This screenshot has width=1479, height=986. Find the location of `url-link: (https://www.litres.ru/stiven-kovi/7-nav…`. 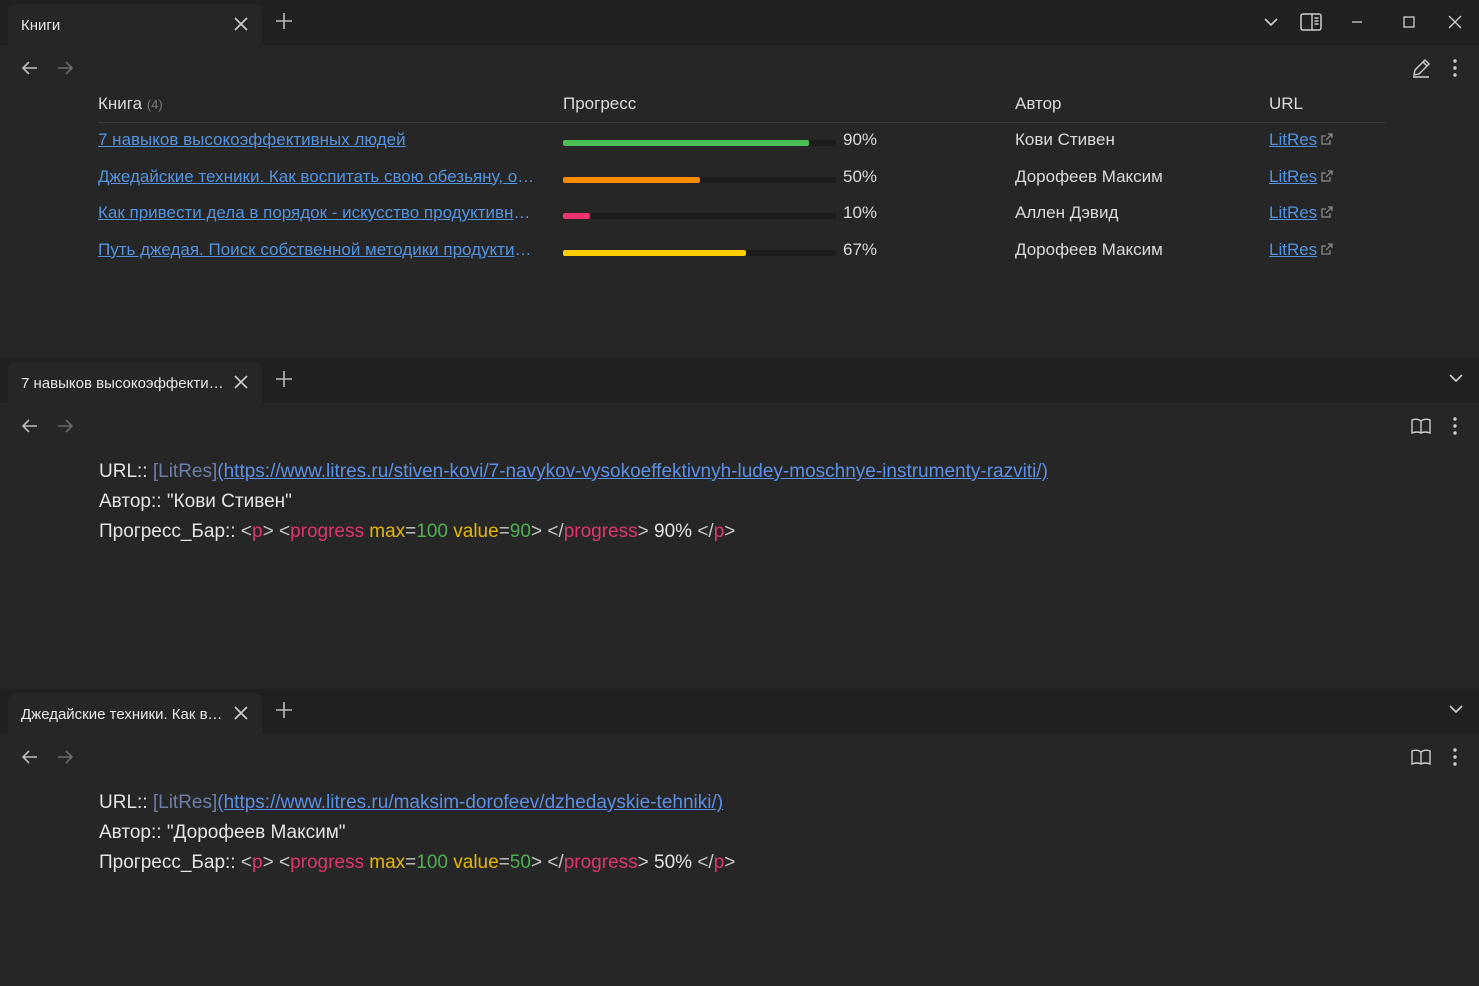

url-link: (https://www.litres.ru/stiven-kovi/7-nav… is located at coordinates (632, 471).